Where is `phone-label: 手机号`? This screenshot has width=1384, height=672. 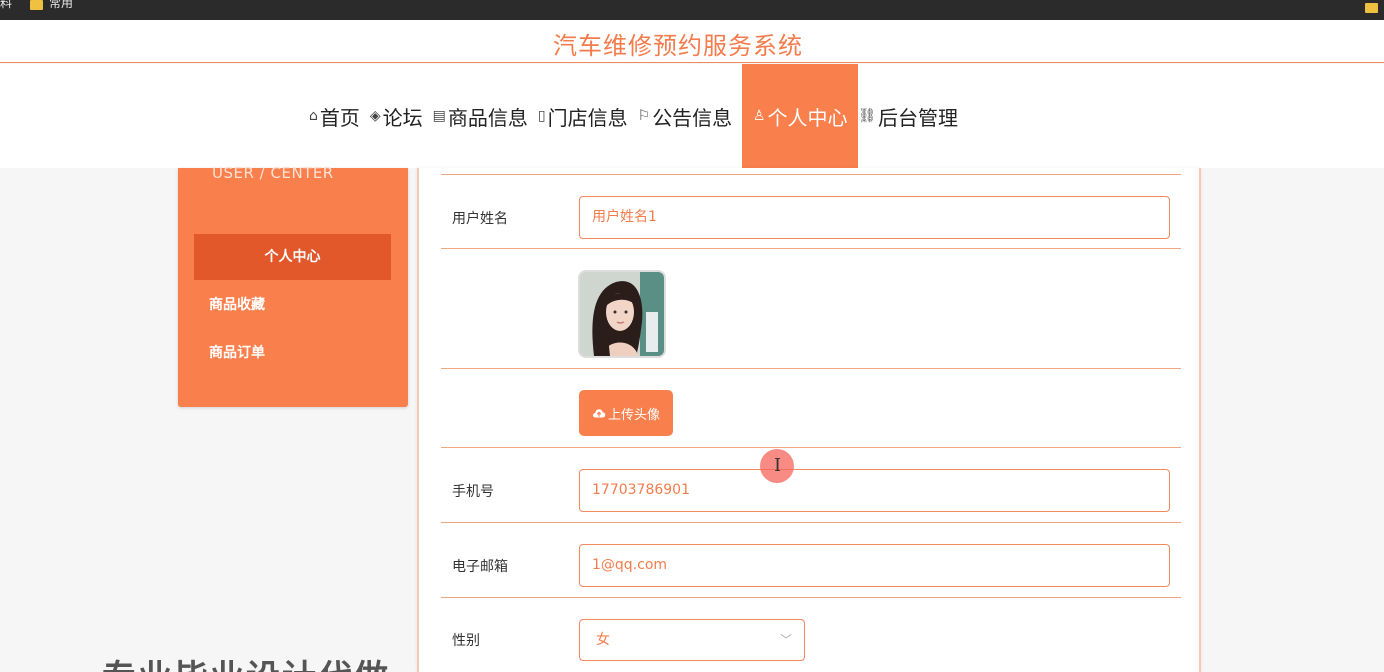 phone-label: 手机号 is located at coordinates (473, 492).